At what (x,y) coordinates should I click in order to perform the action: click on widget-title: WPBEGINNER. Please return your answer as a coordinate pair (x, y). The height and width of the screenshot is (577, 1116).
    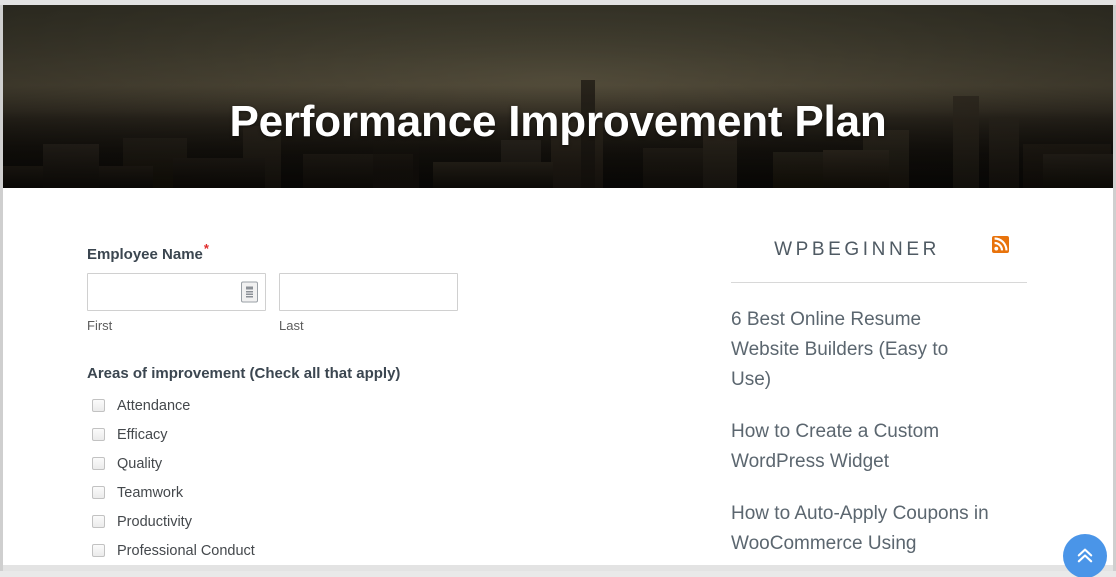
    Looking at the image, I should click on (857, 249).